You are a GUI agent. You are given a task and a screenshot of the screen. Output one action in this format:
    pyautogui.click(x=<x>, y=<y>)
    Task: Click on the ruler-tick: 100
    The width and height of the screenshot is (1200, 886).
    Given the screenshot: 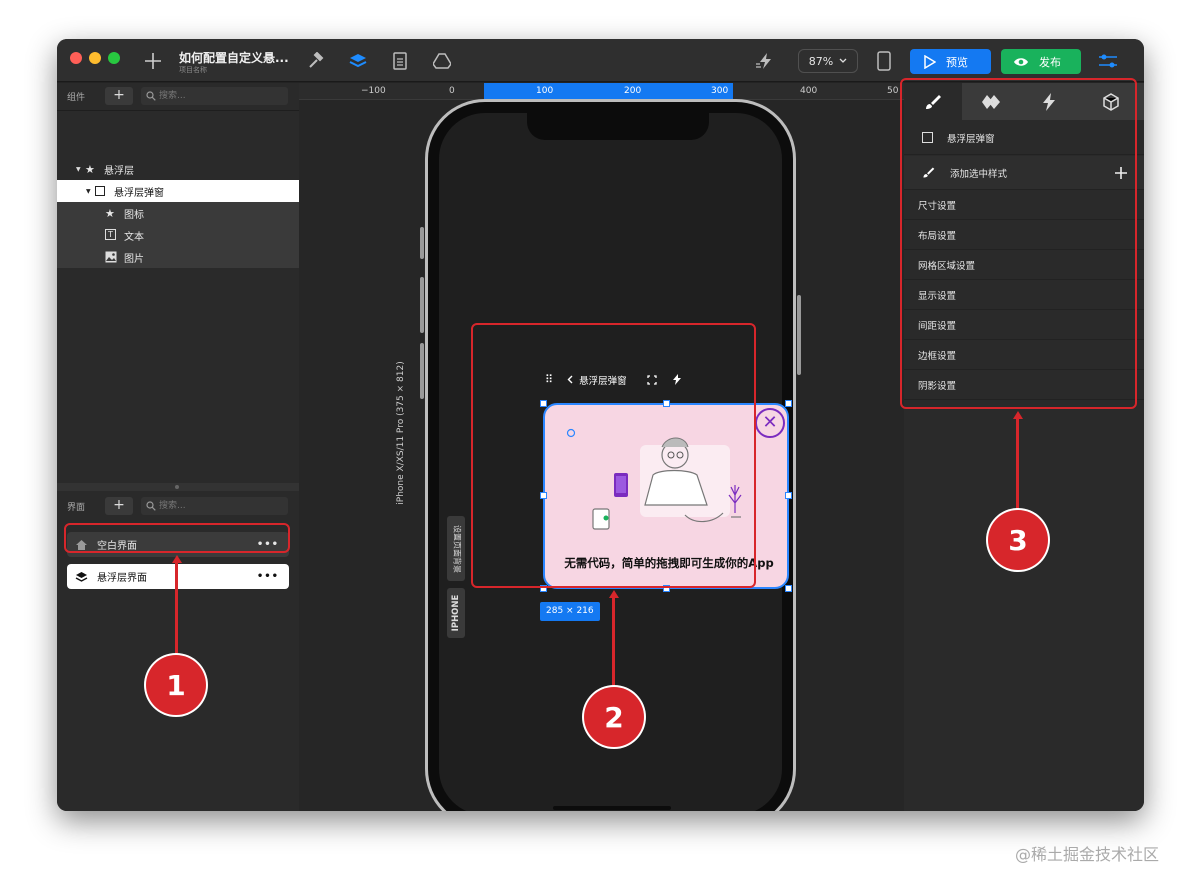 What is the action you would take?
    pyautogui.click(x=545, y=91)
    